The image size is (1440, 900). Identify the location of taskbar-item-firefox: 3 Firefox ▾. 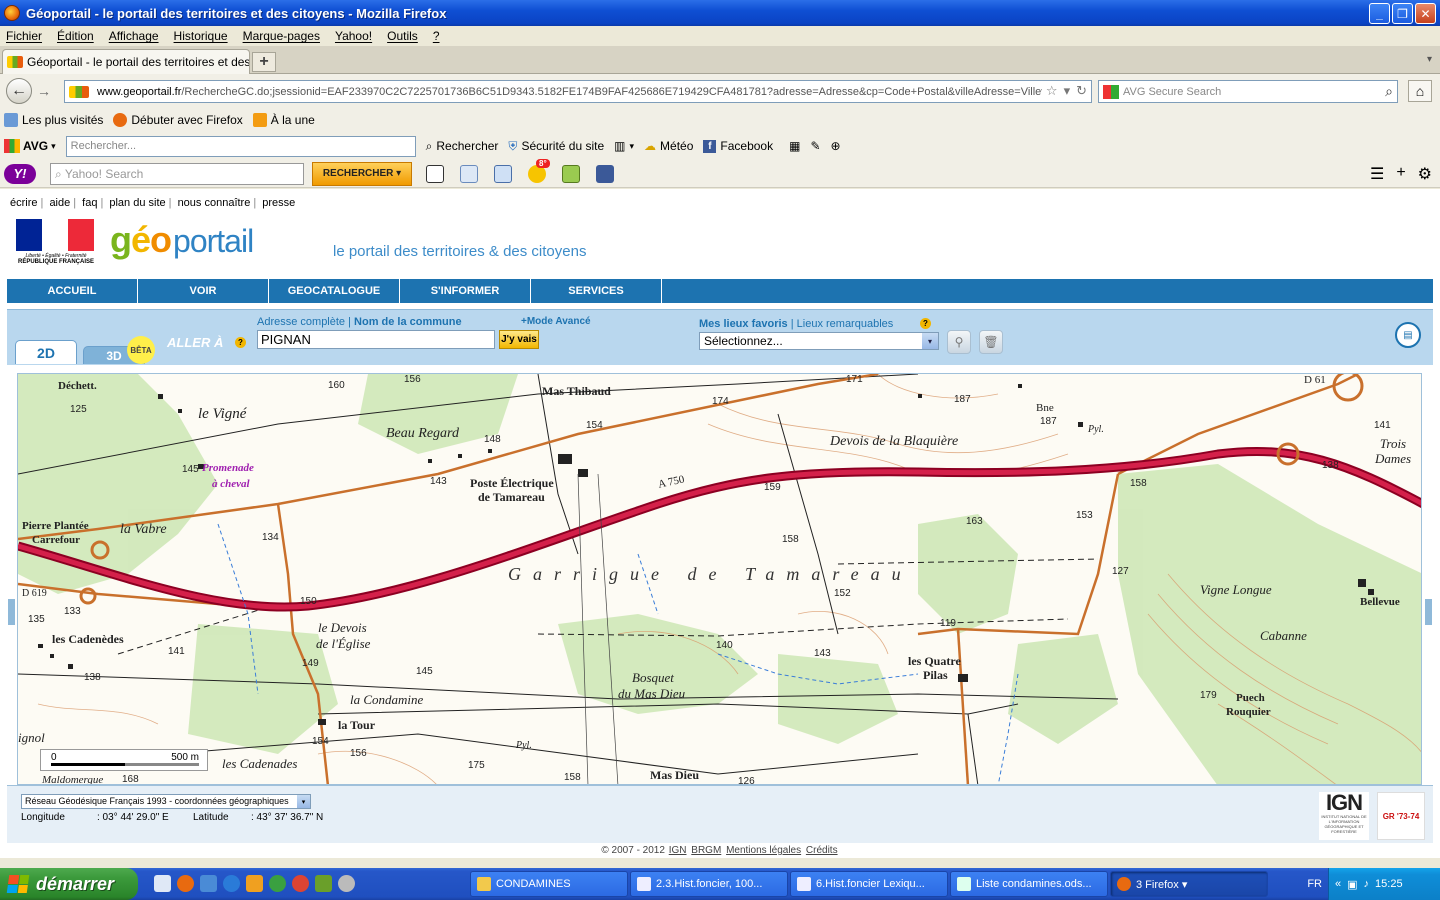
(1189, 884).